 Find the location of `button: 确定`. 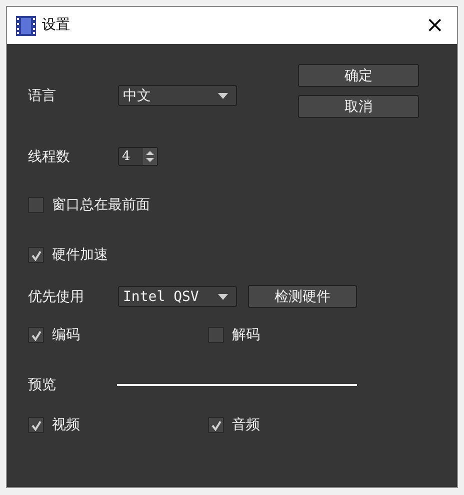

button: 确定 is located at coordinates (358, 75).